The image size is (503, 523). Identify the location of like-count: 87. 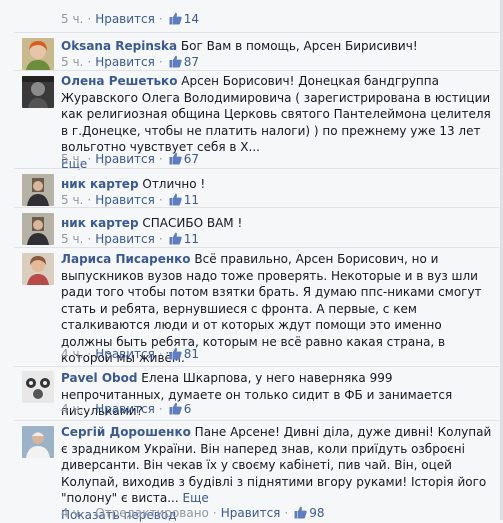
(191, 62).